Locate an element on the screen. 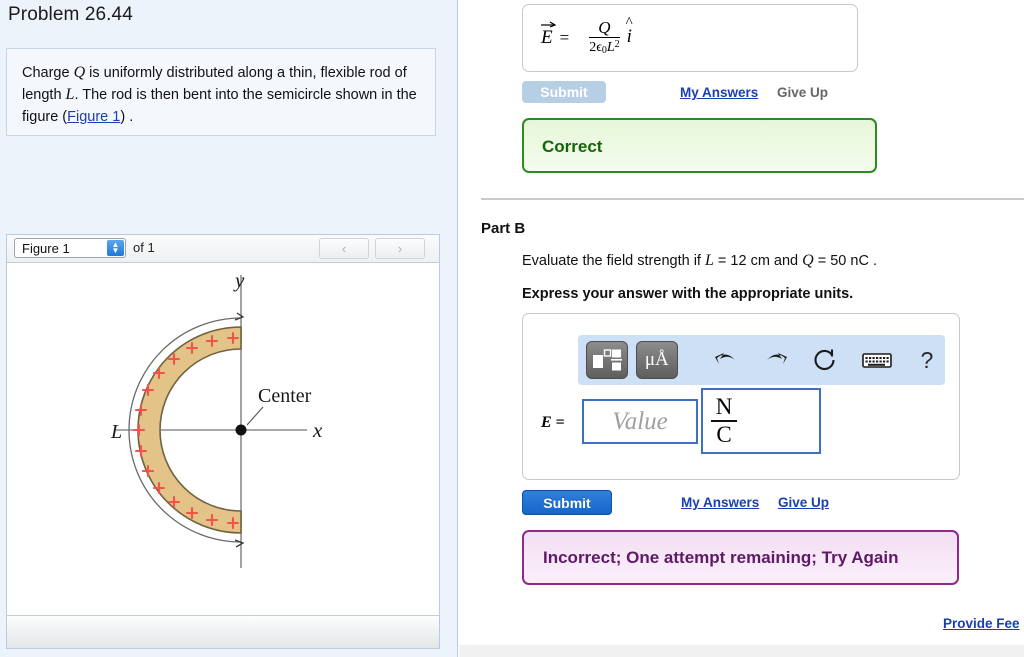 The height and width of the screenshot is (657, 1024). chevron-right-icon: › is located at coordinates (400, 248).